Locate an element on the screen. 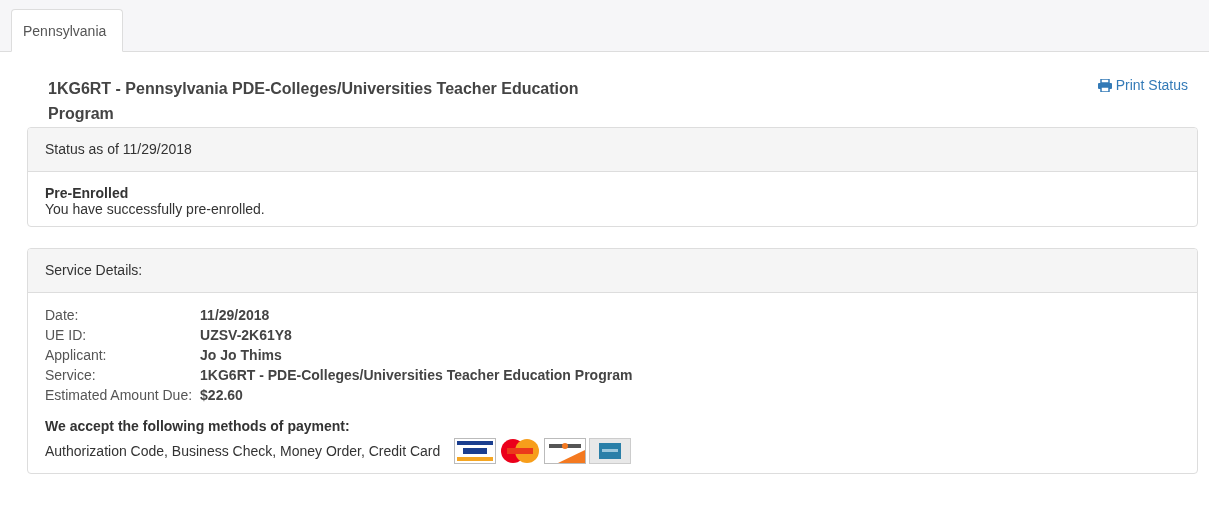  detail-value: 1KG6RT - PDE-Colleges/Universities Teacher Education Program is located at coordinates (417, 375).